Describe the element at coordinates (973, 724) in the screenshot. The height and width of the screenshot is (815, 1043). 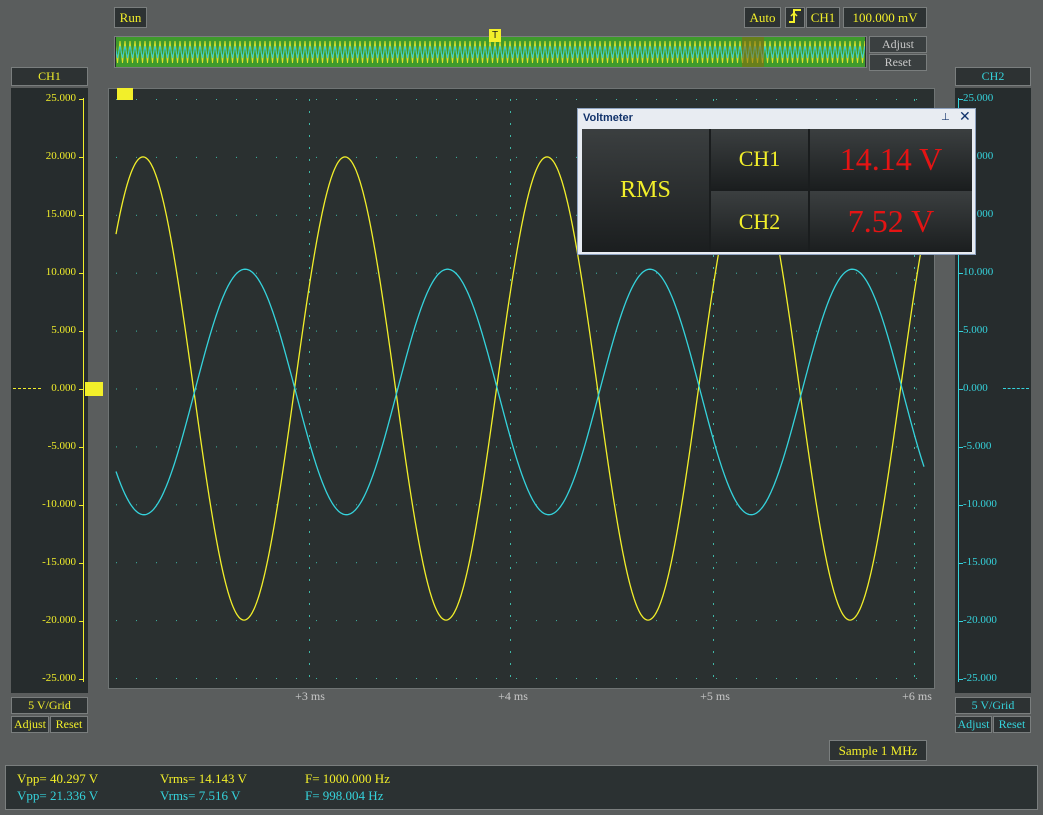
I see `ch2-adjust-button: Adjust` at that location.